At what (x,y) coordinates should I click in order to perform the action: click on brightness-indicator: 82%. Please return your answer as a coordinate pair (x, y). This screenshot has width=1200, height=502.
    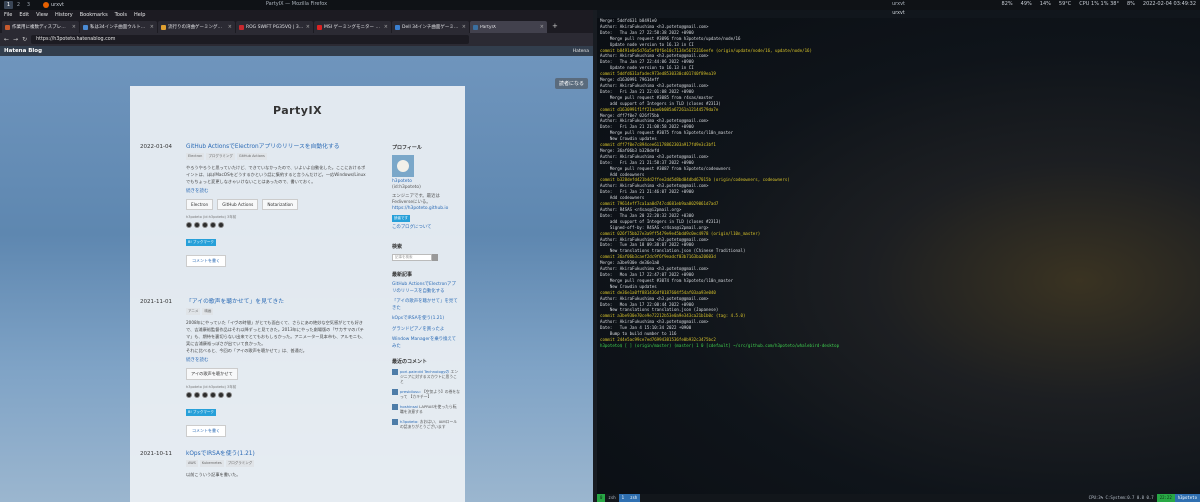
    Looking at the image, I should click on (1007, 4).